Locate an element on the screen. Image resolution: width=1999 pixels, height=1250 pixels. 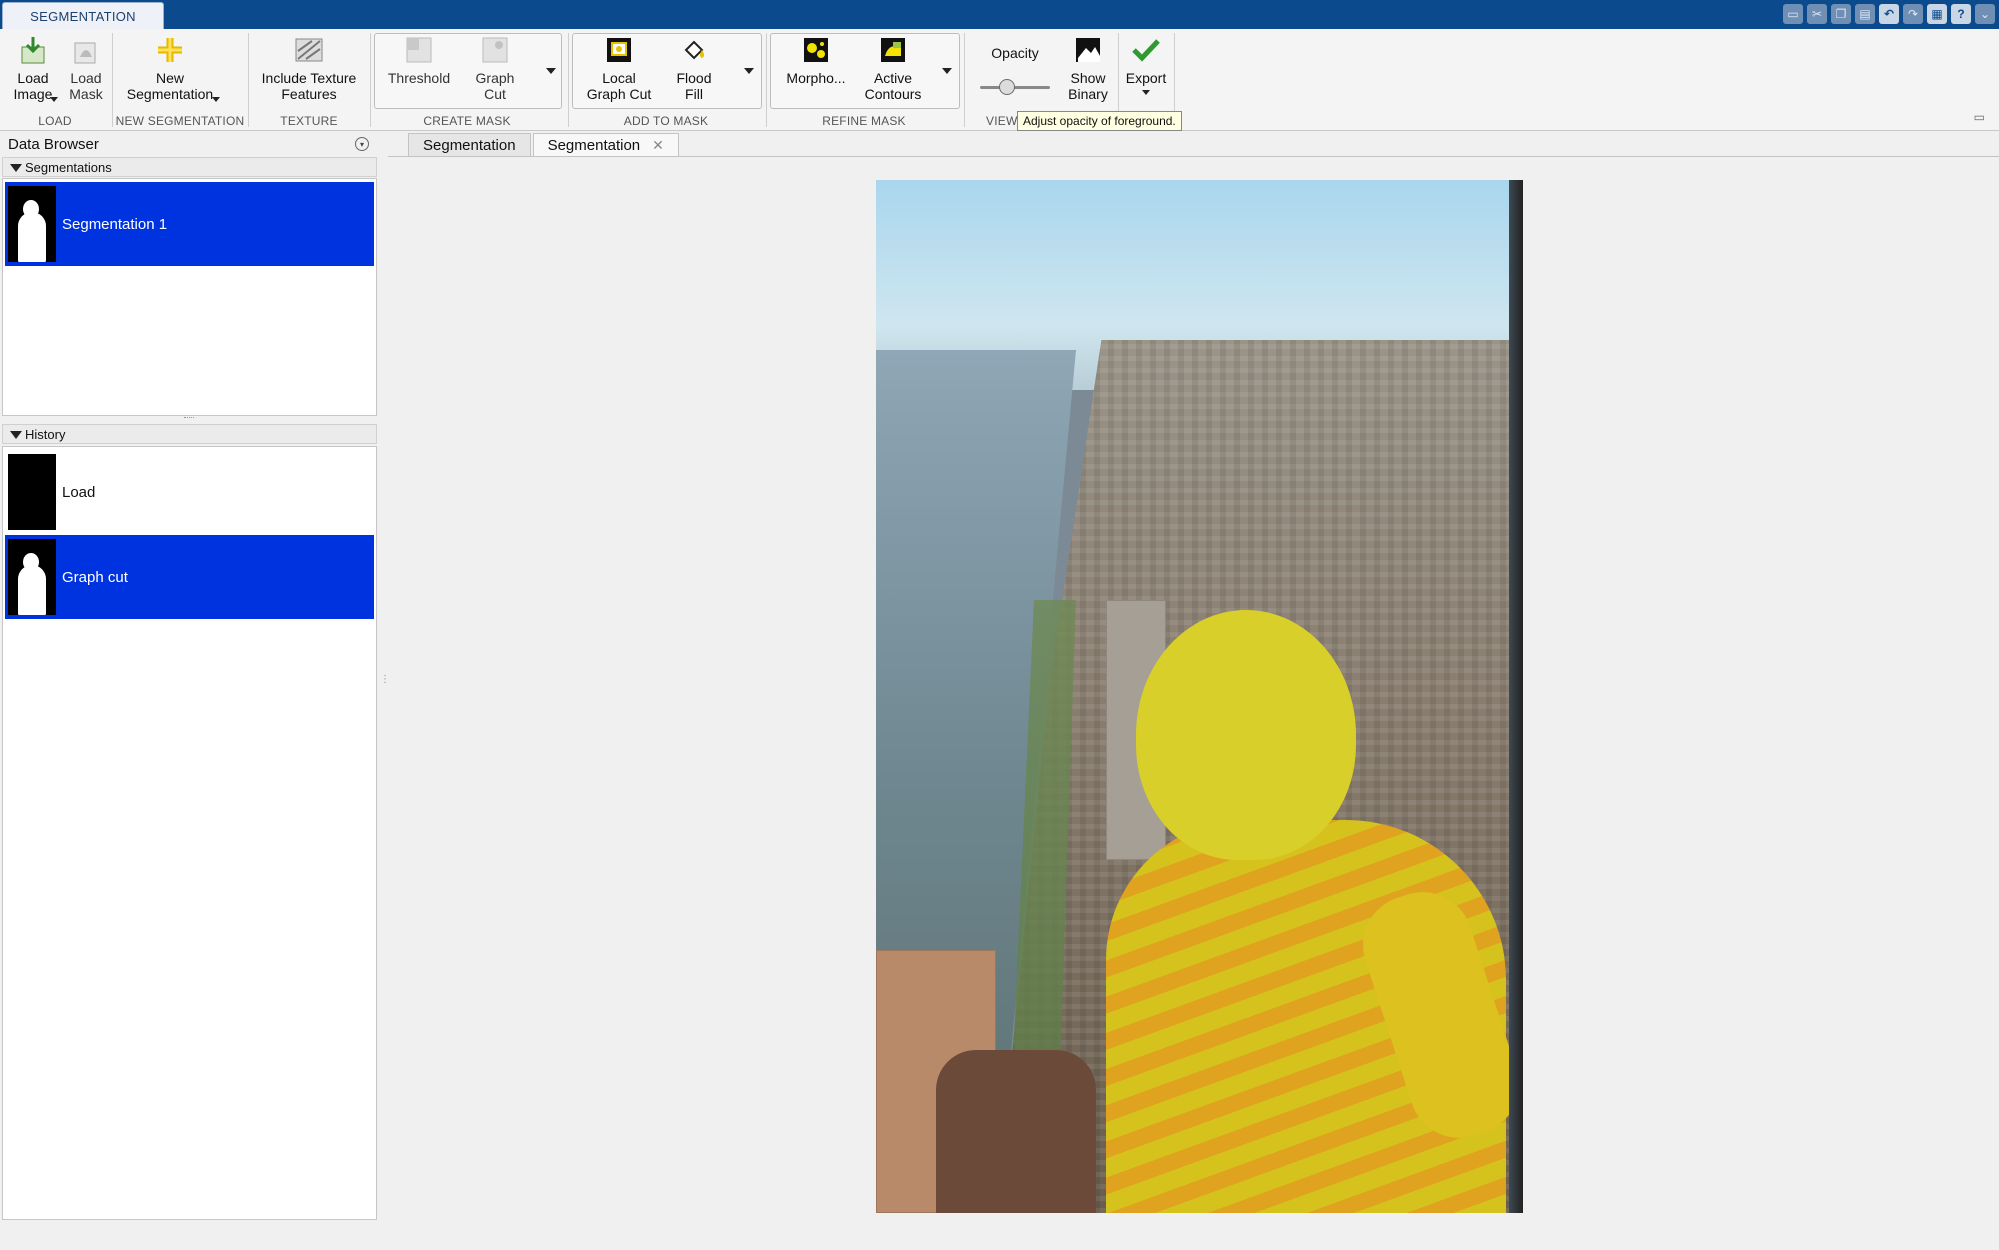
undo-icon: ↶ is located at coordinates (1889, 14).